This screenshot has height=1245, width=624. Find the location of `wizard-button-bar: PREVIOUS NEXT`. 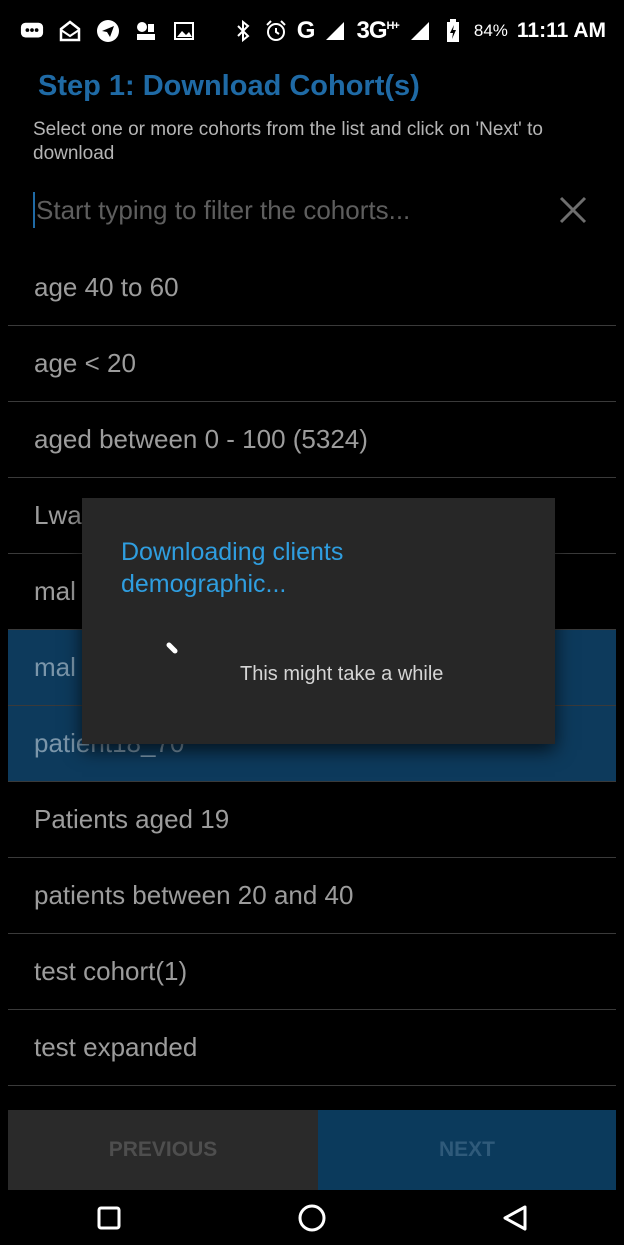

wizard-button-bar: PREVIOUS NEXT is located at coordinates (312, 1150).